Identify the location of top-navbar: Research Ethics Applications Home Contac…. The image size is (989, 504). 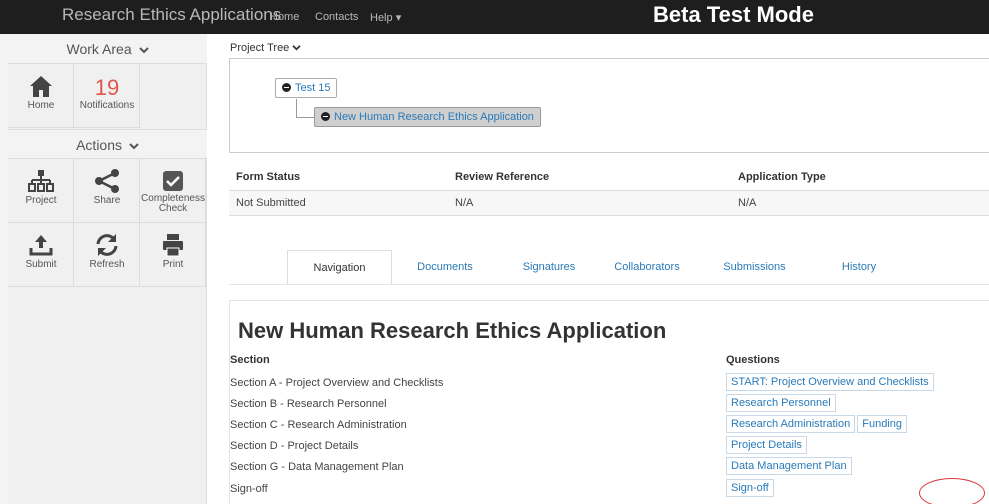
(494, 17).